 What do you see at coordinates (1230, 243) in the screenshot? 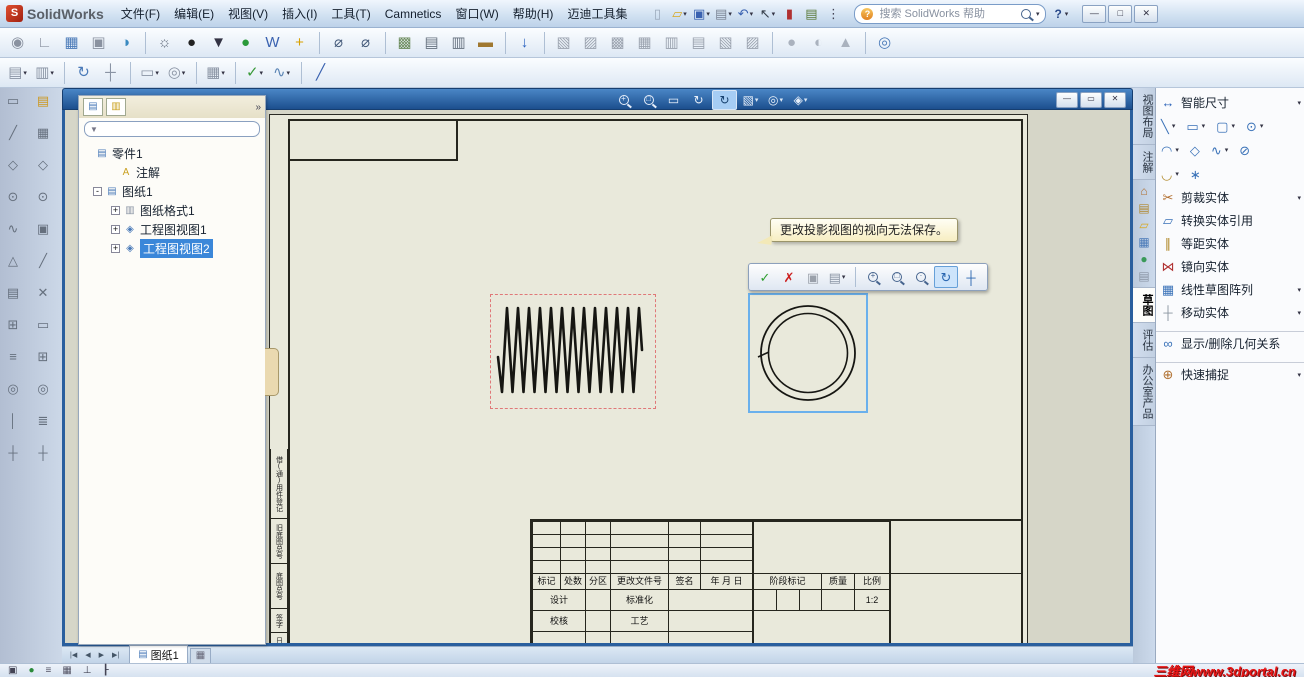
I see `offset-entities-tool: ∥ 等距实体 ▾` at bounding box center [1230, 243].